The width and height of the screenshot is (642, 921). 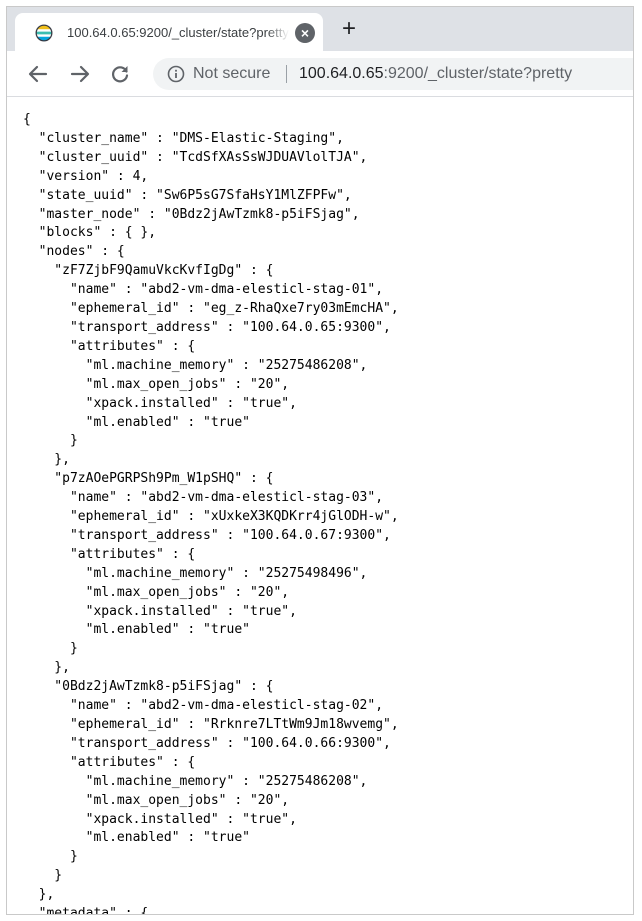 What do you see at coordinates (231, 74) in the screenshot?
I see `security-status-label: Not secure` at bounding box center [231, 74].